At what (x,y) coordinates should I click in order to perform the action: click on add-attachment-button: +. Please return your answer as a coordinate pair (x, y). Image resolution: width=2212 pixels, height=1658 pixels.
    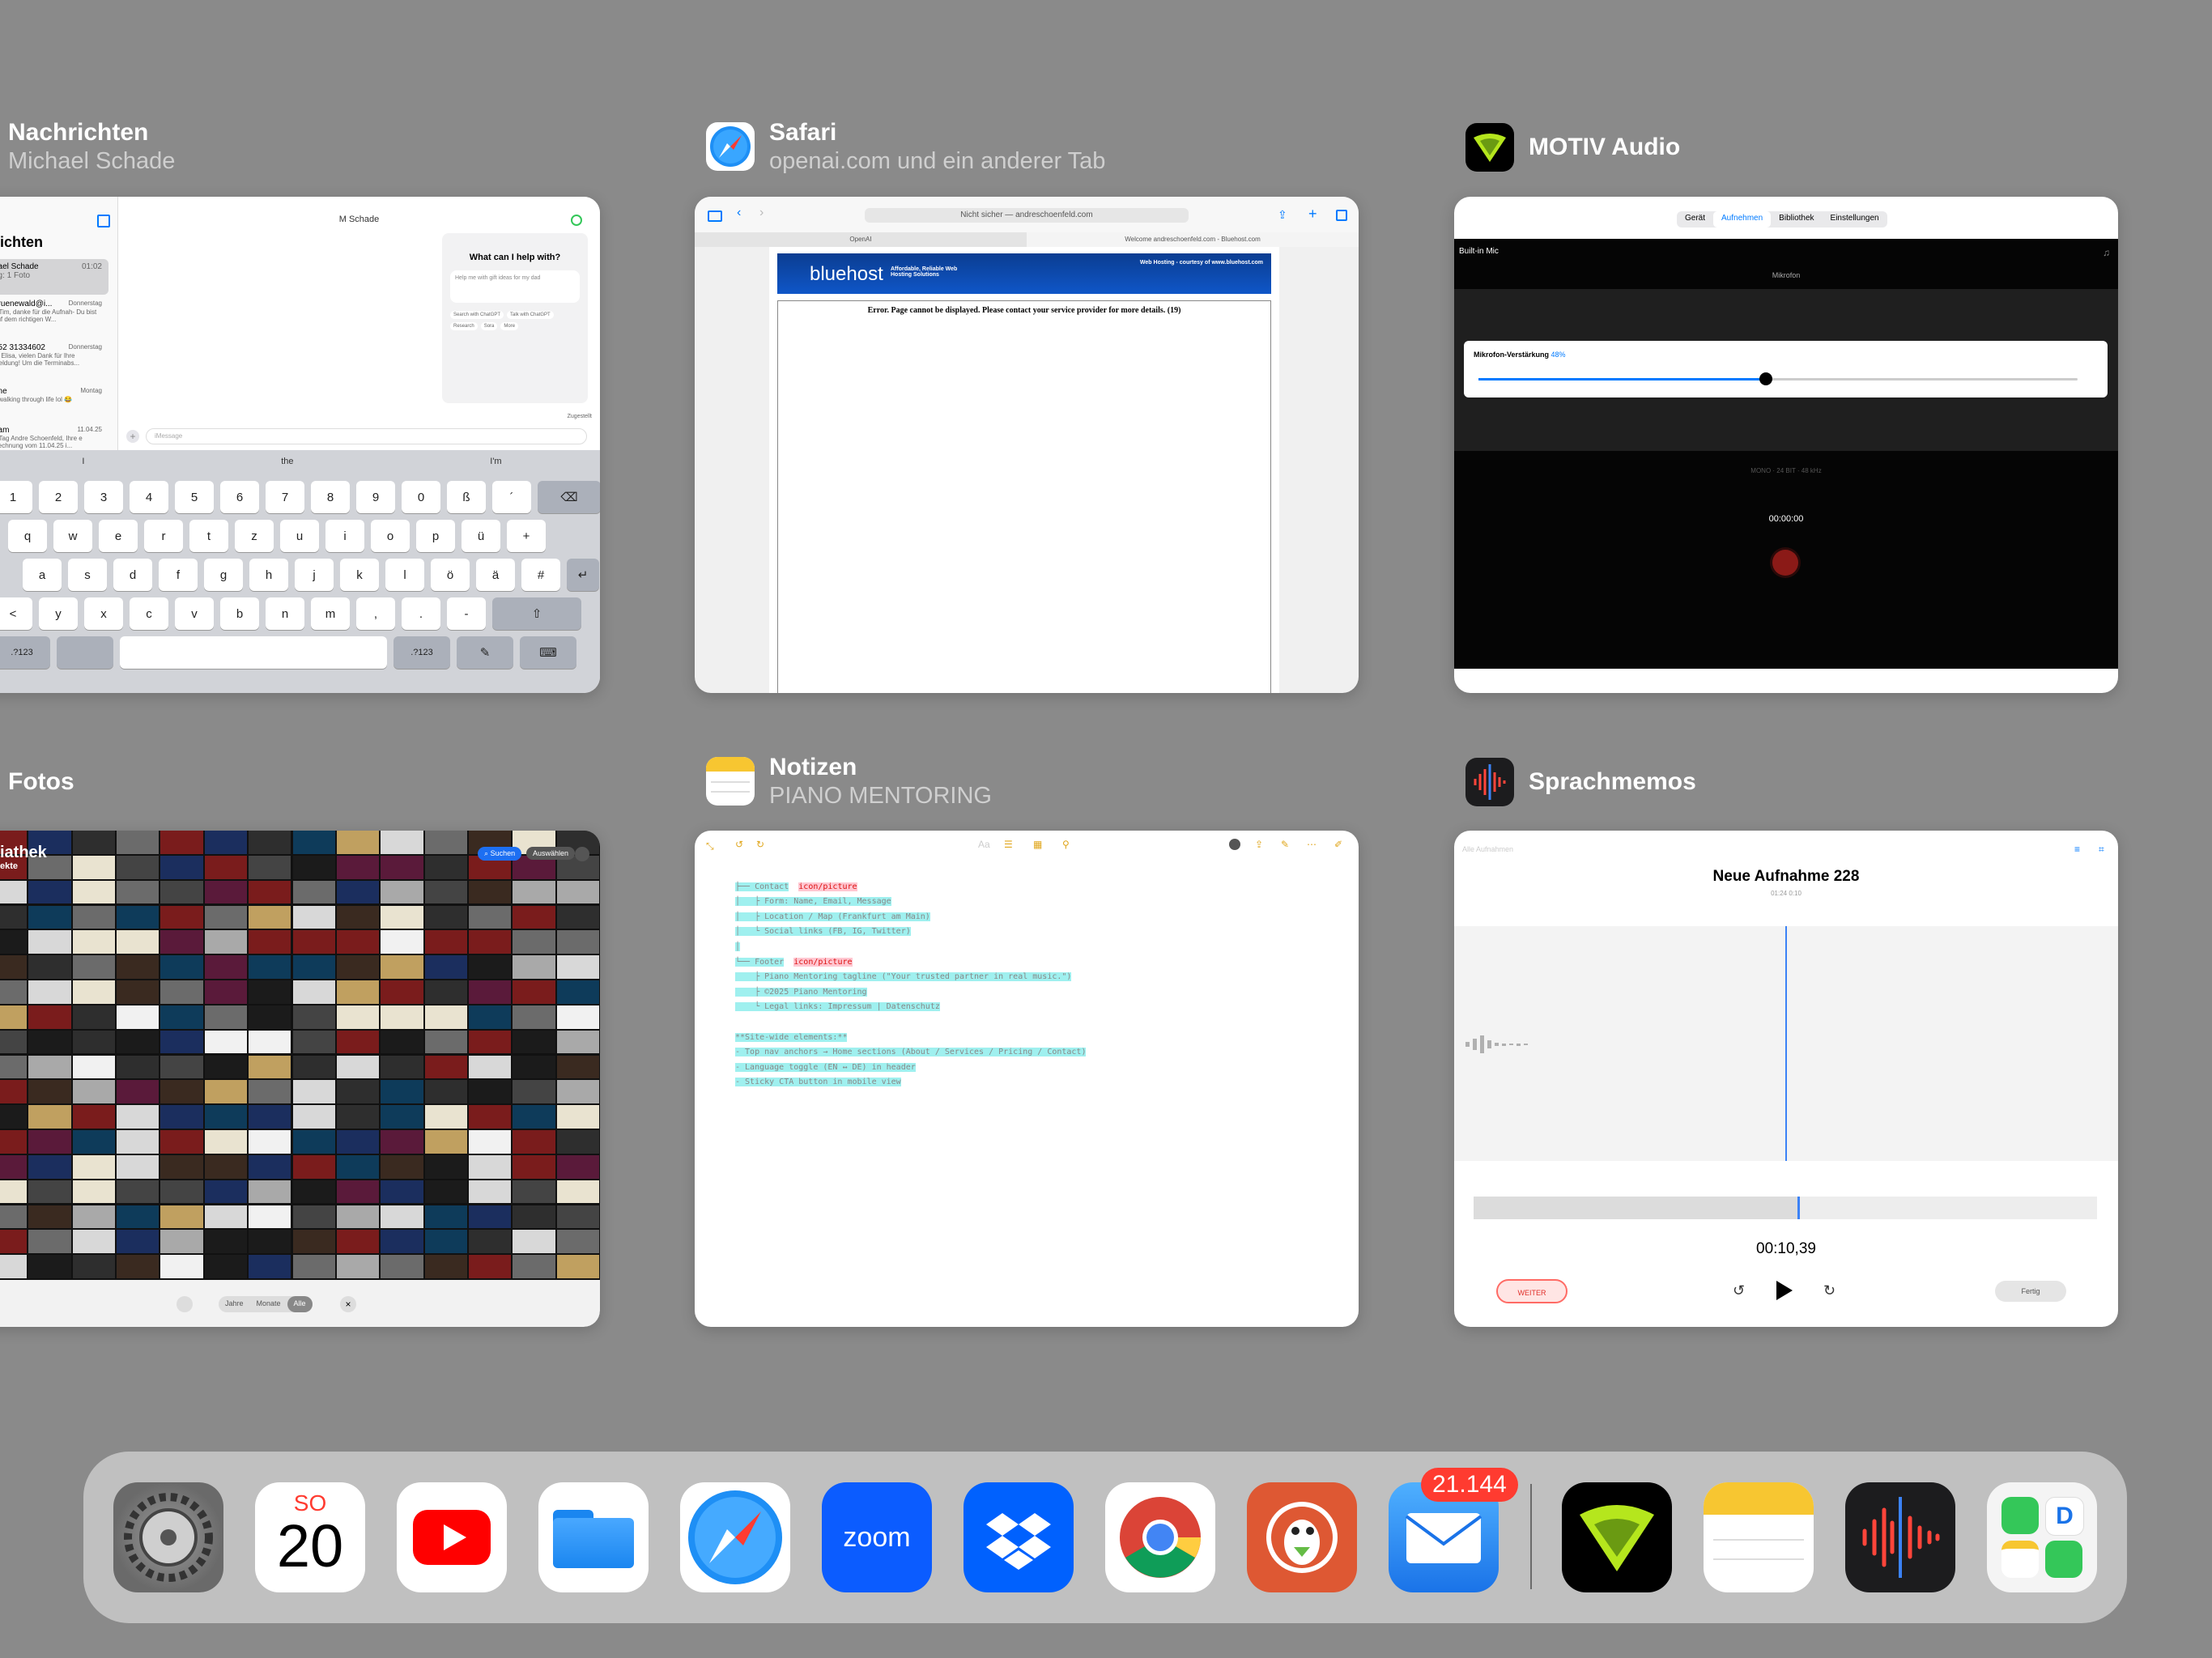
    Looking at the image, I should click on (133, 436).